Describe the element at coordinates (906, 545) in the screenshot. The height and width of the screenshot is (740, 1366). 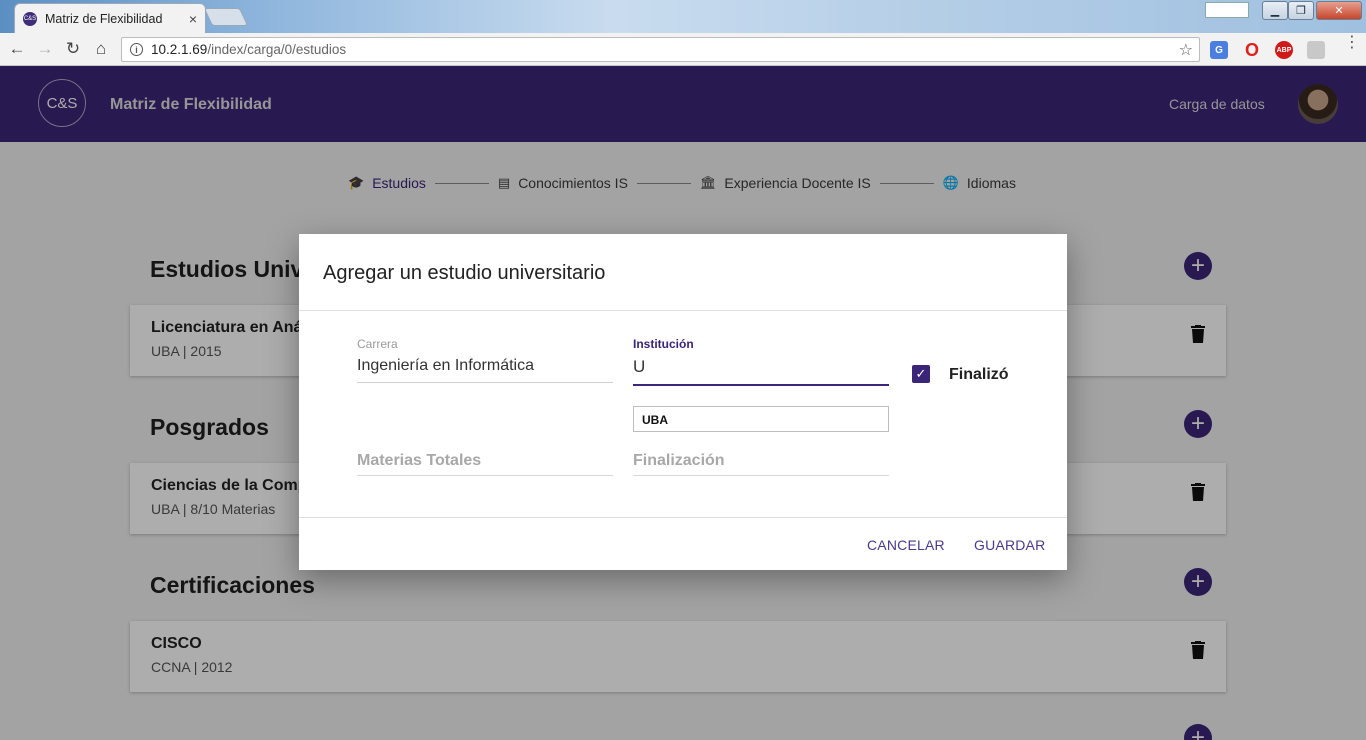
I see `cancel-button: CANCELAR` at that location.